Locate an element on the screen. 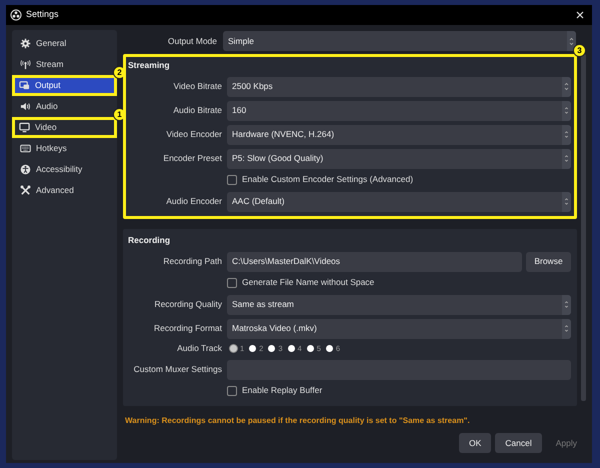 The width and height of the screenshot is (600, 468). window-title: Settings is located at coordinates (42, 15).